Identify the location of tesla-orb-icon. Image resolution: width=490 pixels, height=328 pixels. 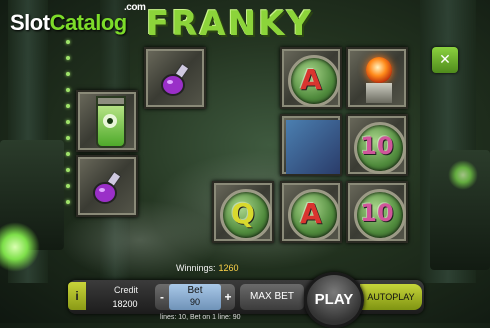
(379, 70).